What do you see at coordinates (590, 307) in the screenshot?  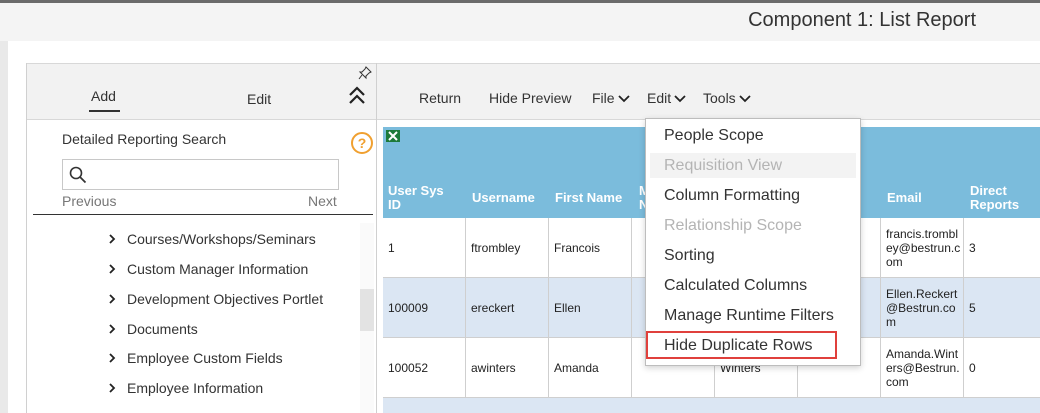 I see `cell-first-name: Ellen` at bounding box center [590, 307].